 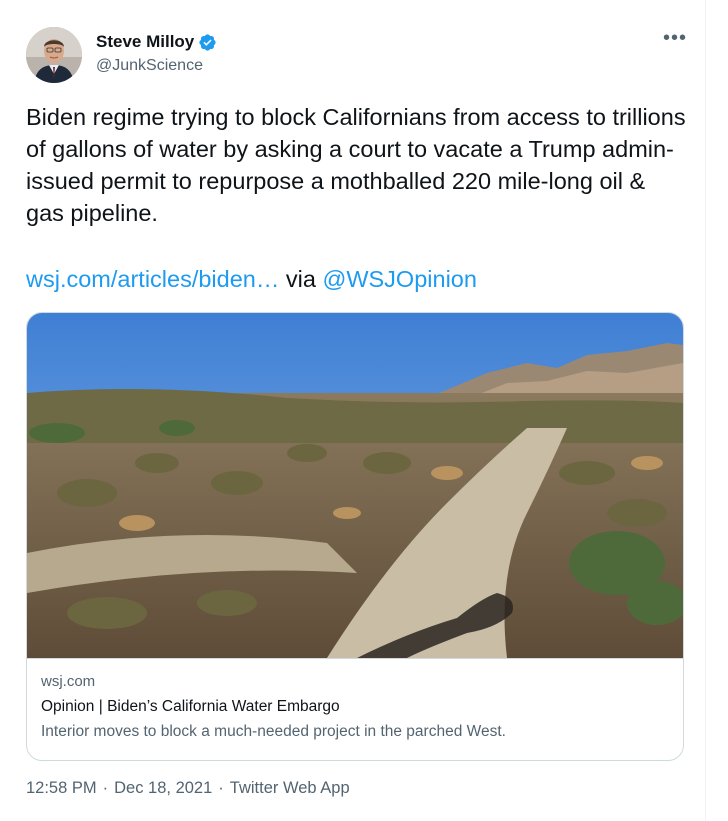 What do you see at coordinates (149, 66) in the screenshot?
I see `author-handle: @JunkScience` at bounding box center [149, 66].